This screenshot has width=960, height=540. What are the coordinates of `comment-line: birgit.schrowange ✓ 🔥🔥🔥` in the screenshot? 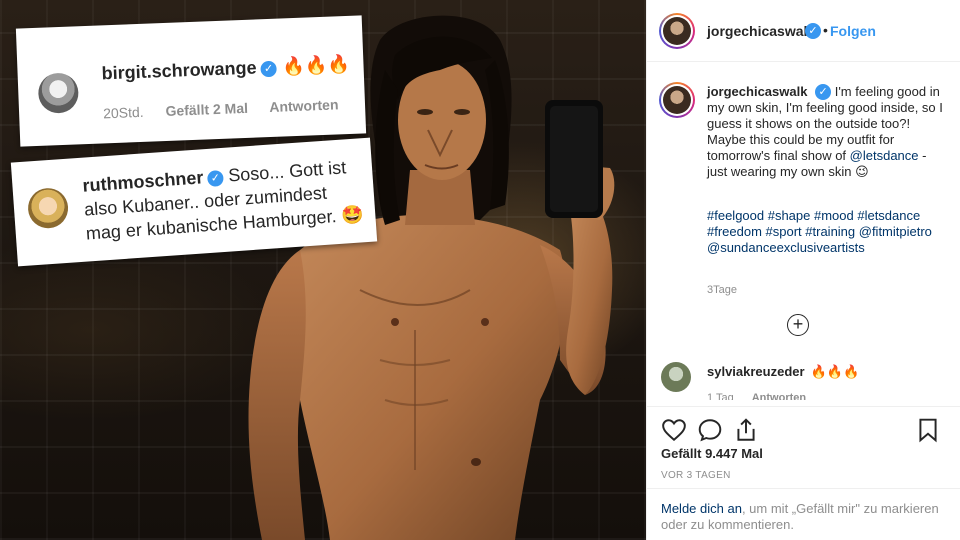 It's located at (225, 69).